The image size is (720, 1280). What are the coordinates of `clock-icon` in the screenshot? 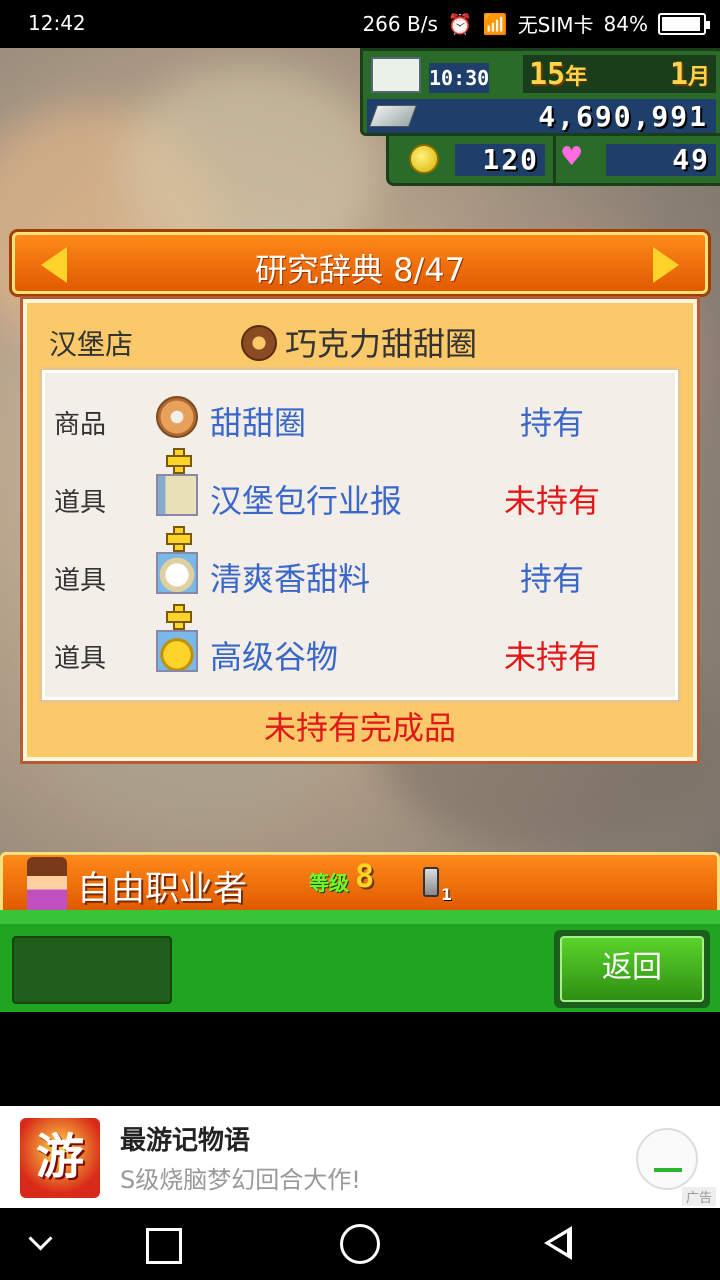 It's located at (396, 75).